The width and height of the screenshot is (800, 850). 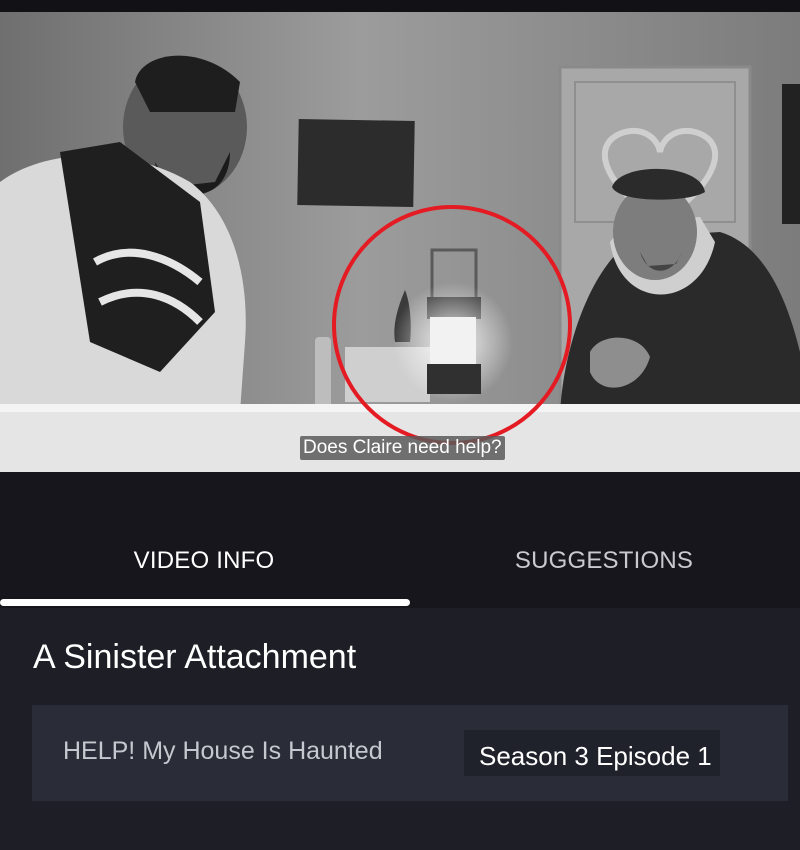 I want to click on tab-selected-indicator, so click(x=205, y=602).